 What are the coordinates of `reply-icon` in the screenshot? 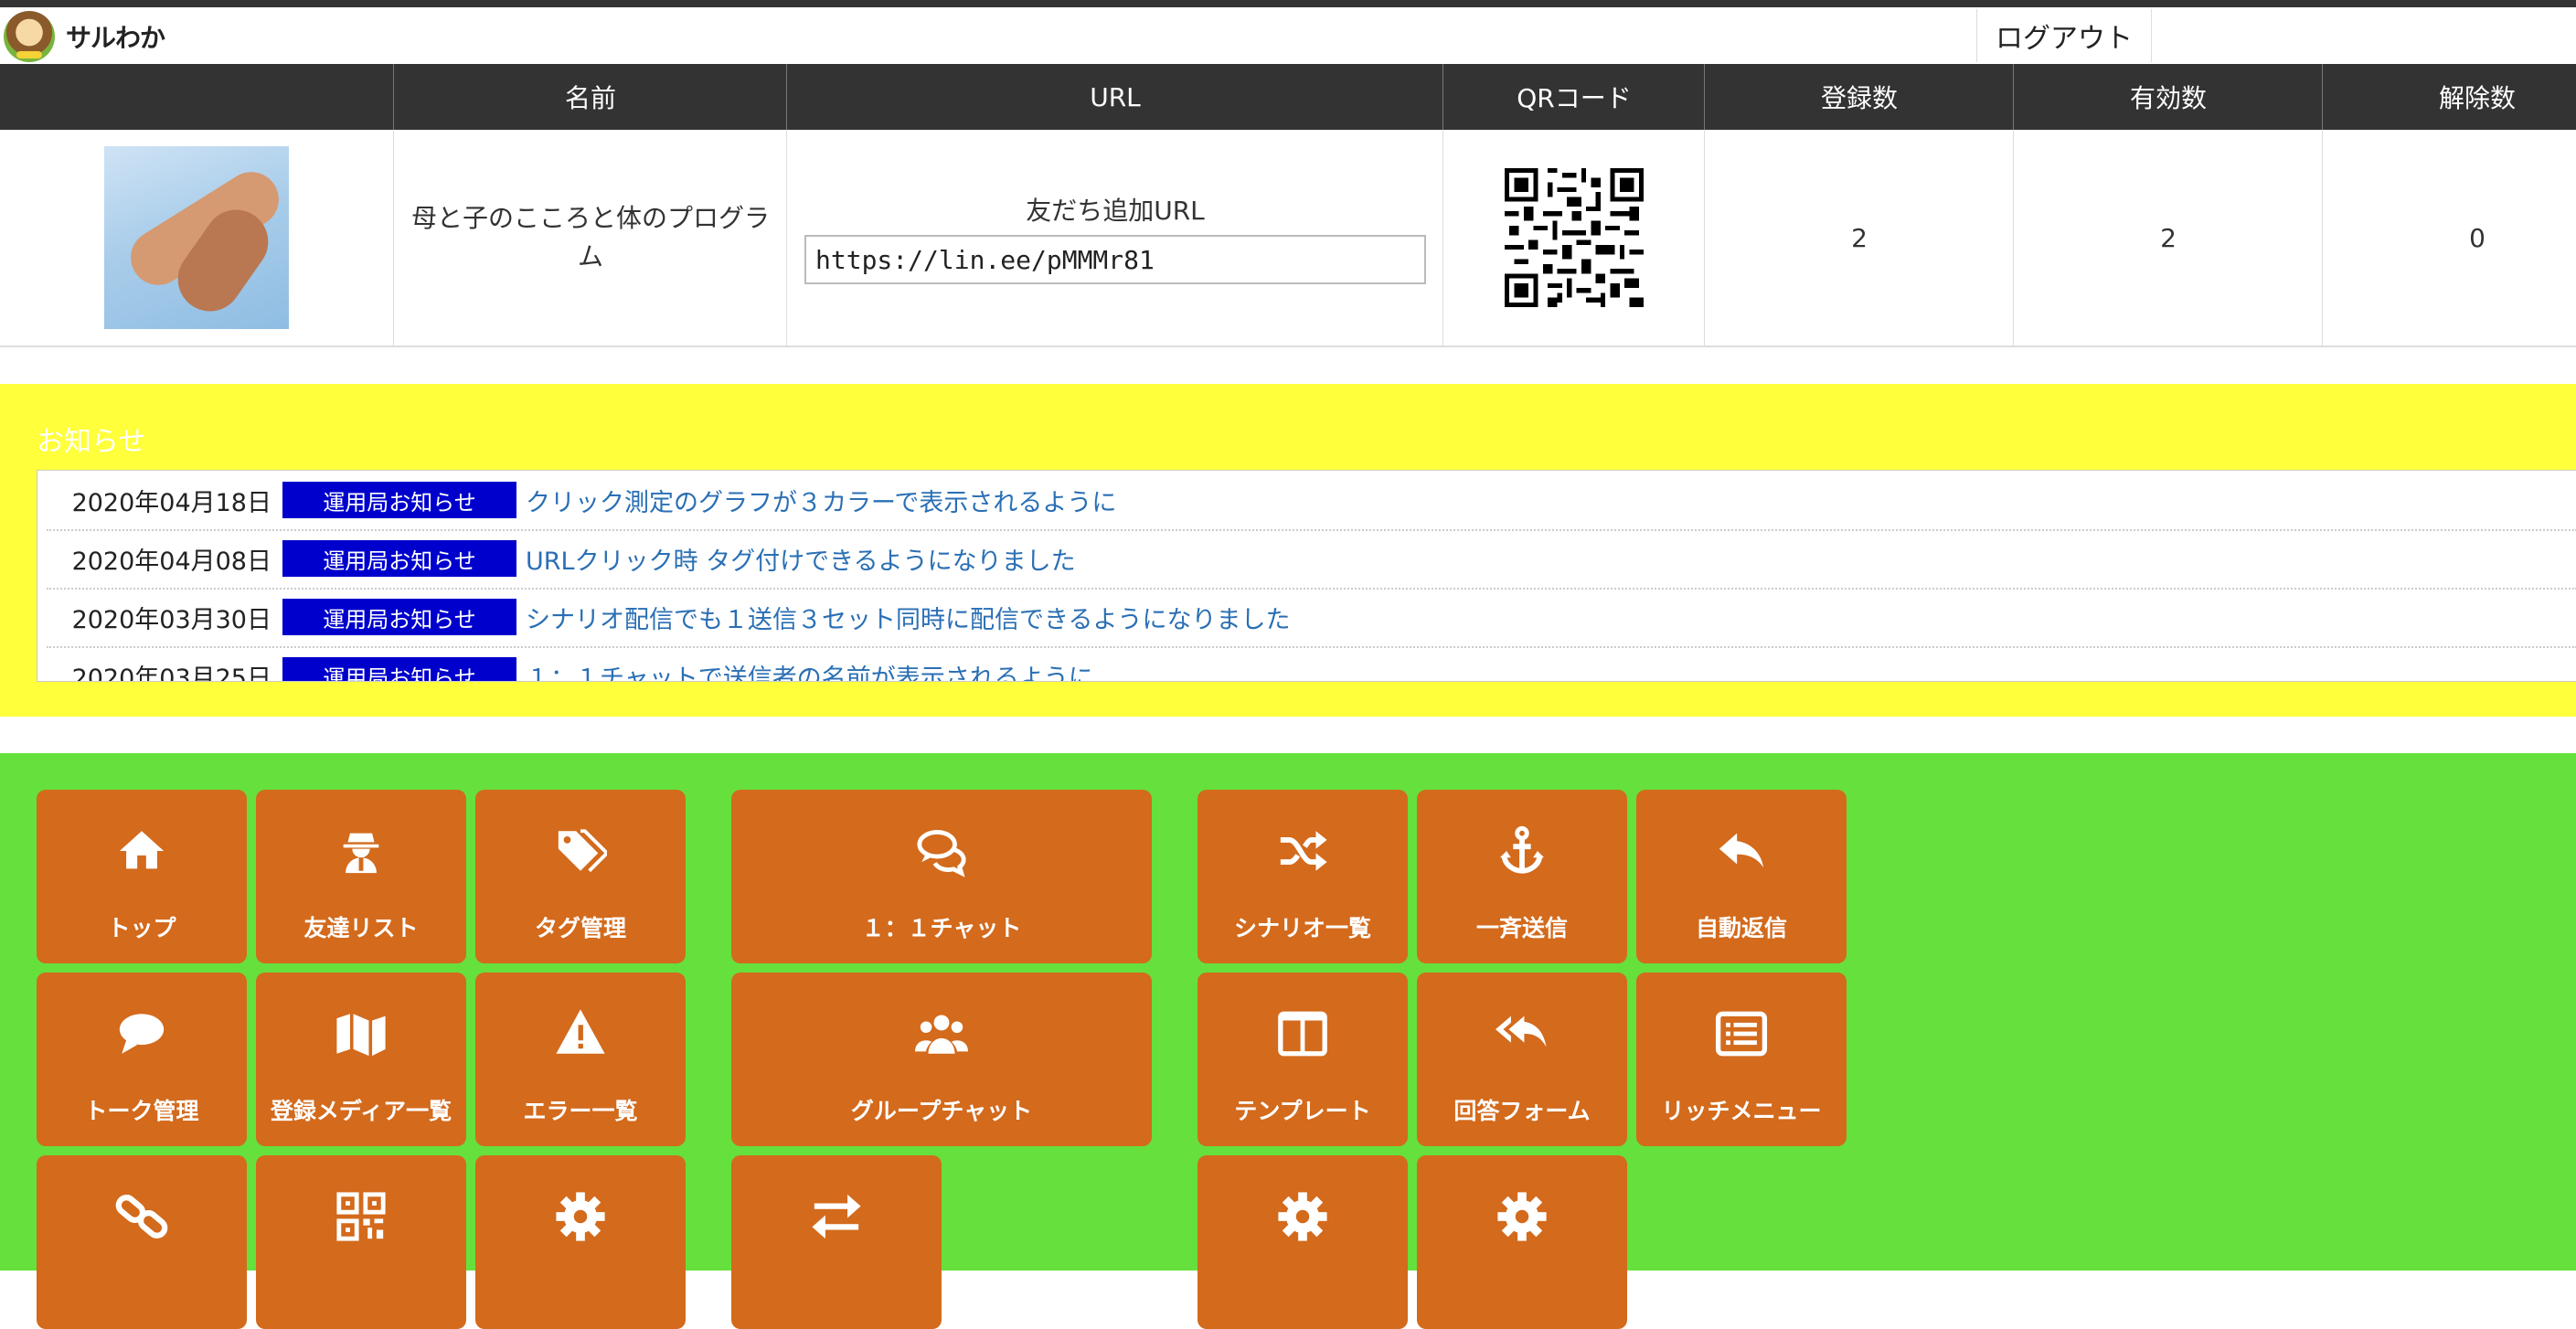 It's located at (1741, 850).